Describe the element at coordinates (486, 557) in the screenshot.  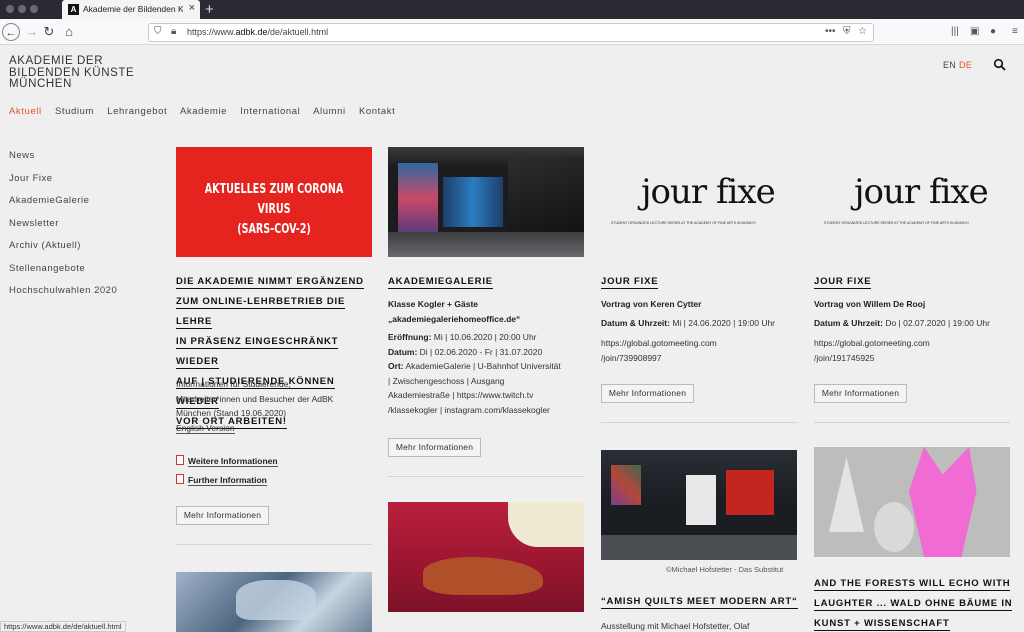
I see `painting-image` at that location.